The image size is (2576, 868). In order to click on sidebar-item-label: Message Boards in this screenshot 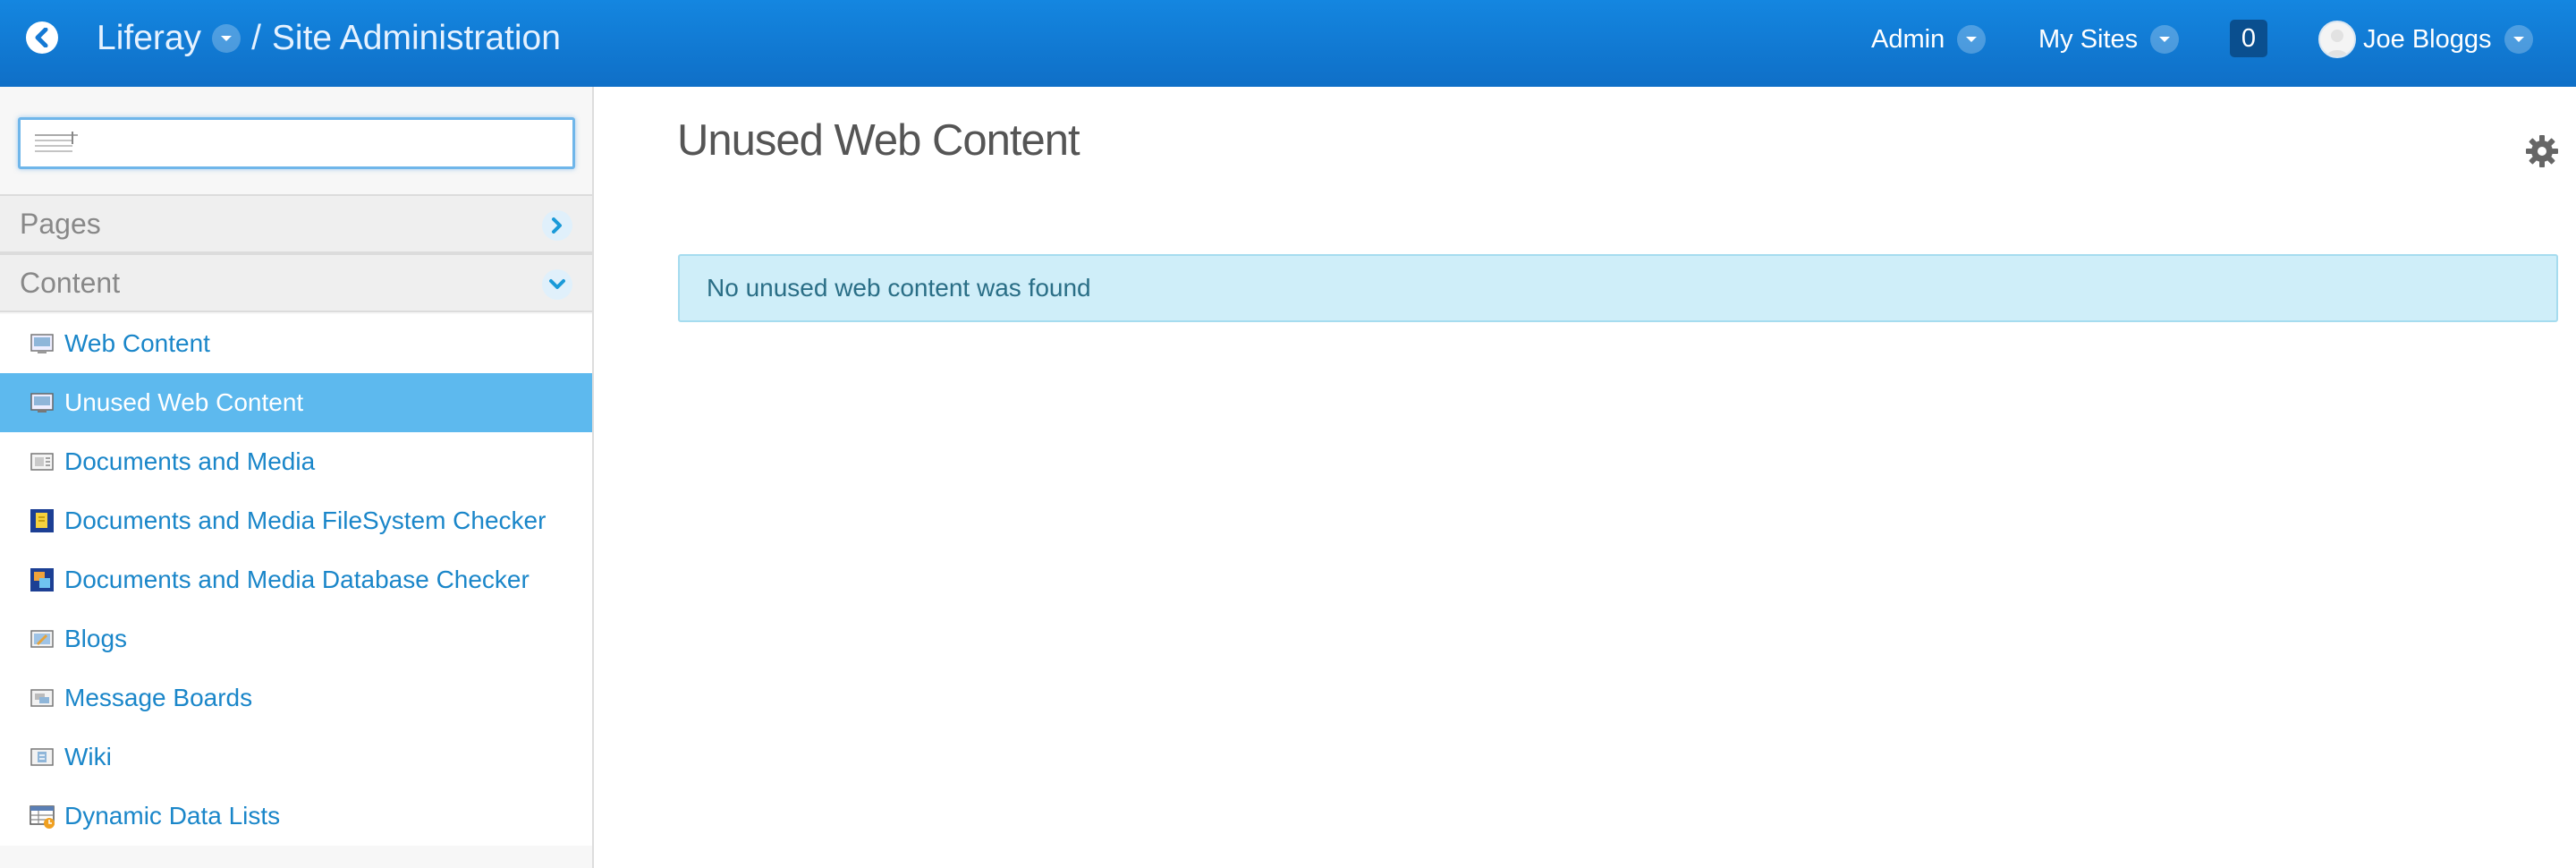, I will do `click(158, 697)`.